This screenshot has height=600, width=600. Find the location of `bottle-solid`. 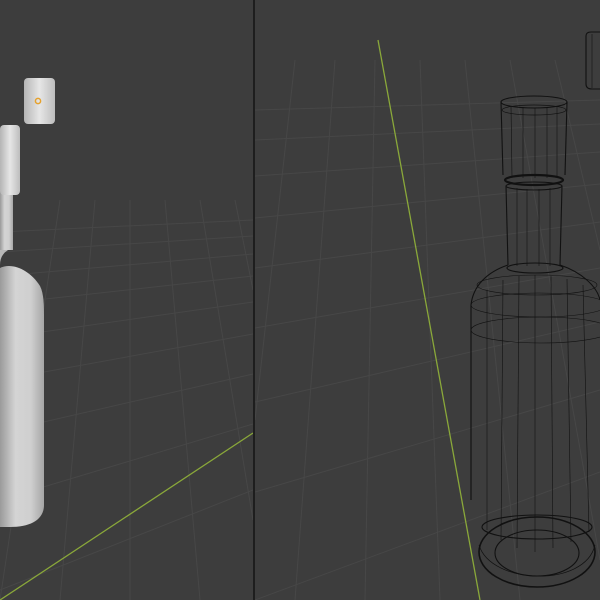

bottle-solid is located at coordinates (22, 326).